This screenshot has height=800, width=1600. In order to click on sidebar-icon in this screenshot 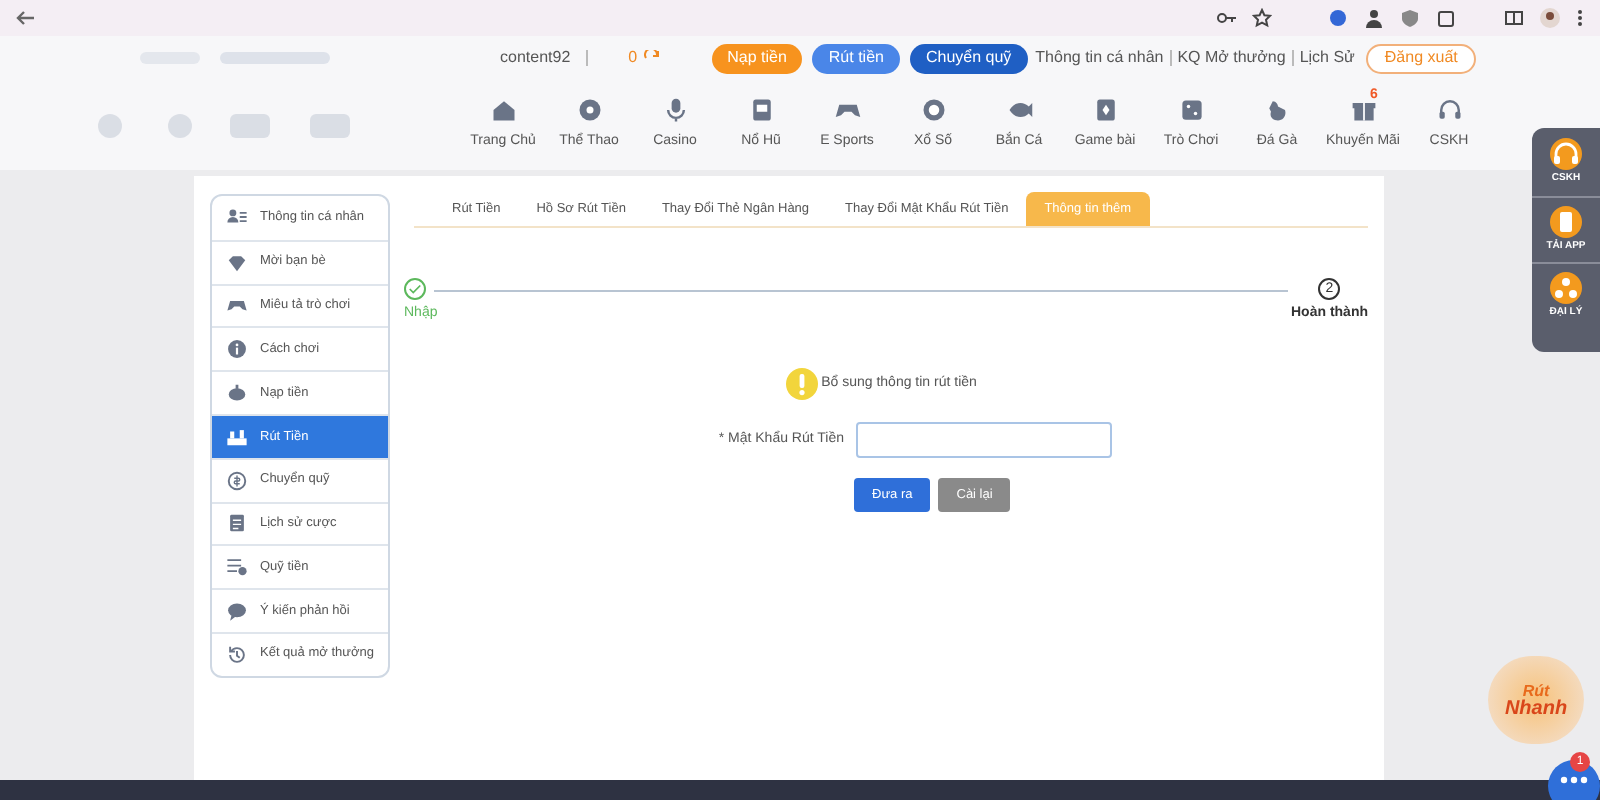, I will do `click(1514, 18)`.